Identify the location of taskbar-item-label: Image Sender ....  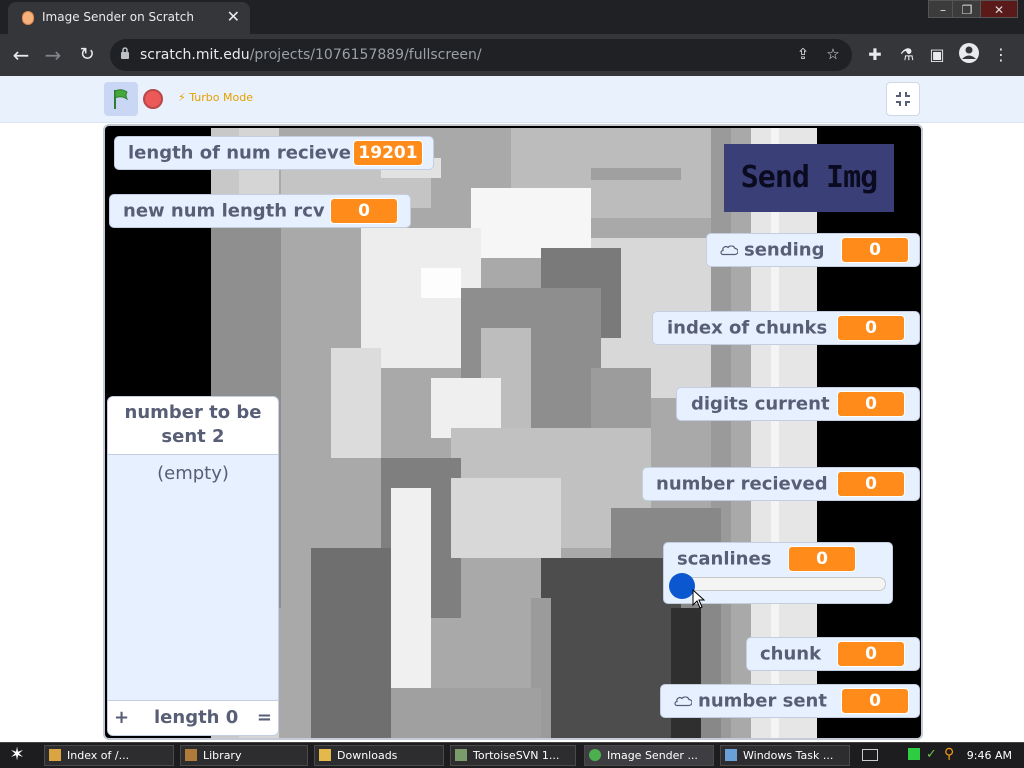
(652, 755).